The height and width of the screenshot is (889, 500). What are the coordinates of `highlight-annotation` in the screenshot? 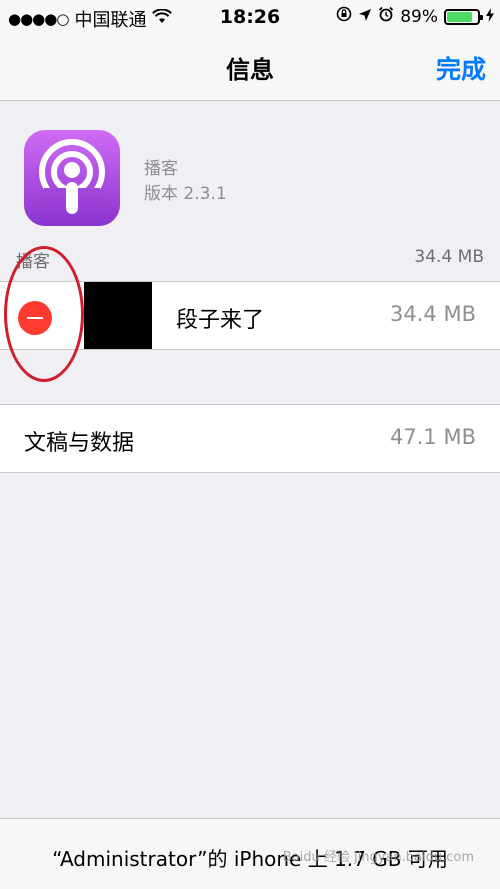 It's located at (44, 314).